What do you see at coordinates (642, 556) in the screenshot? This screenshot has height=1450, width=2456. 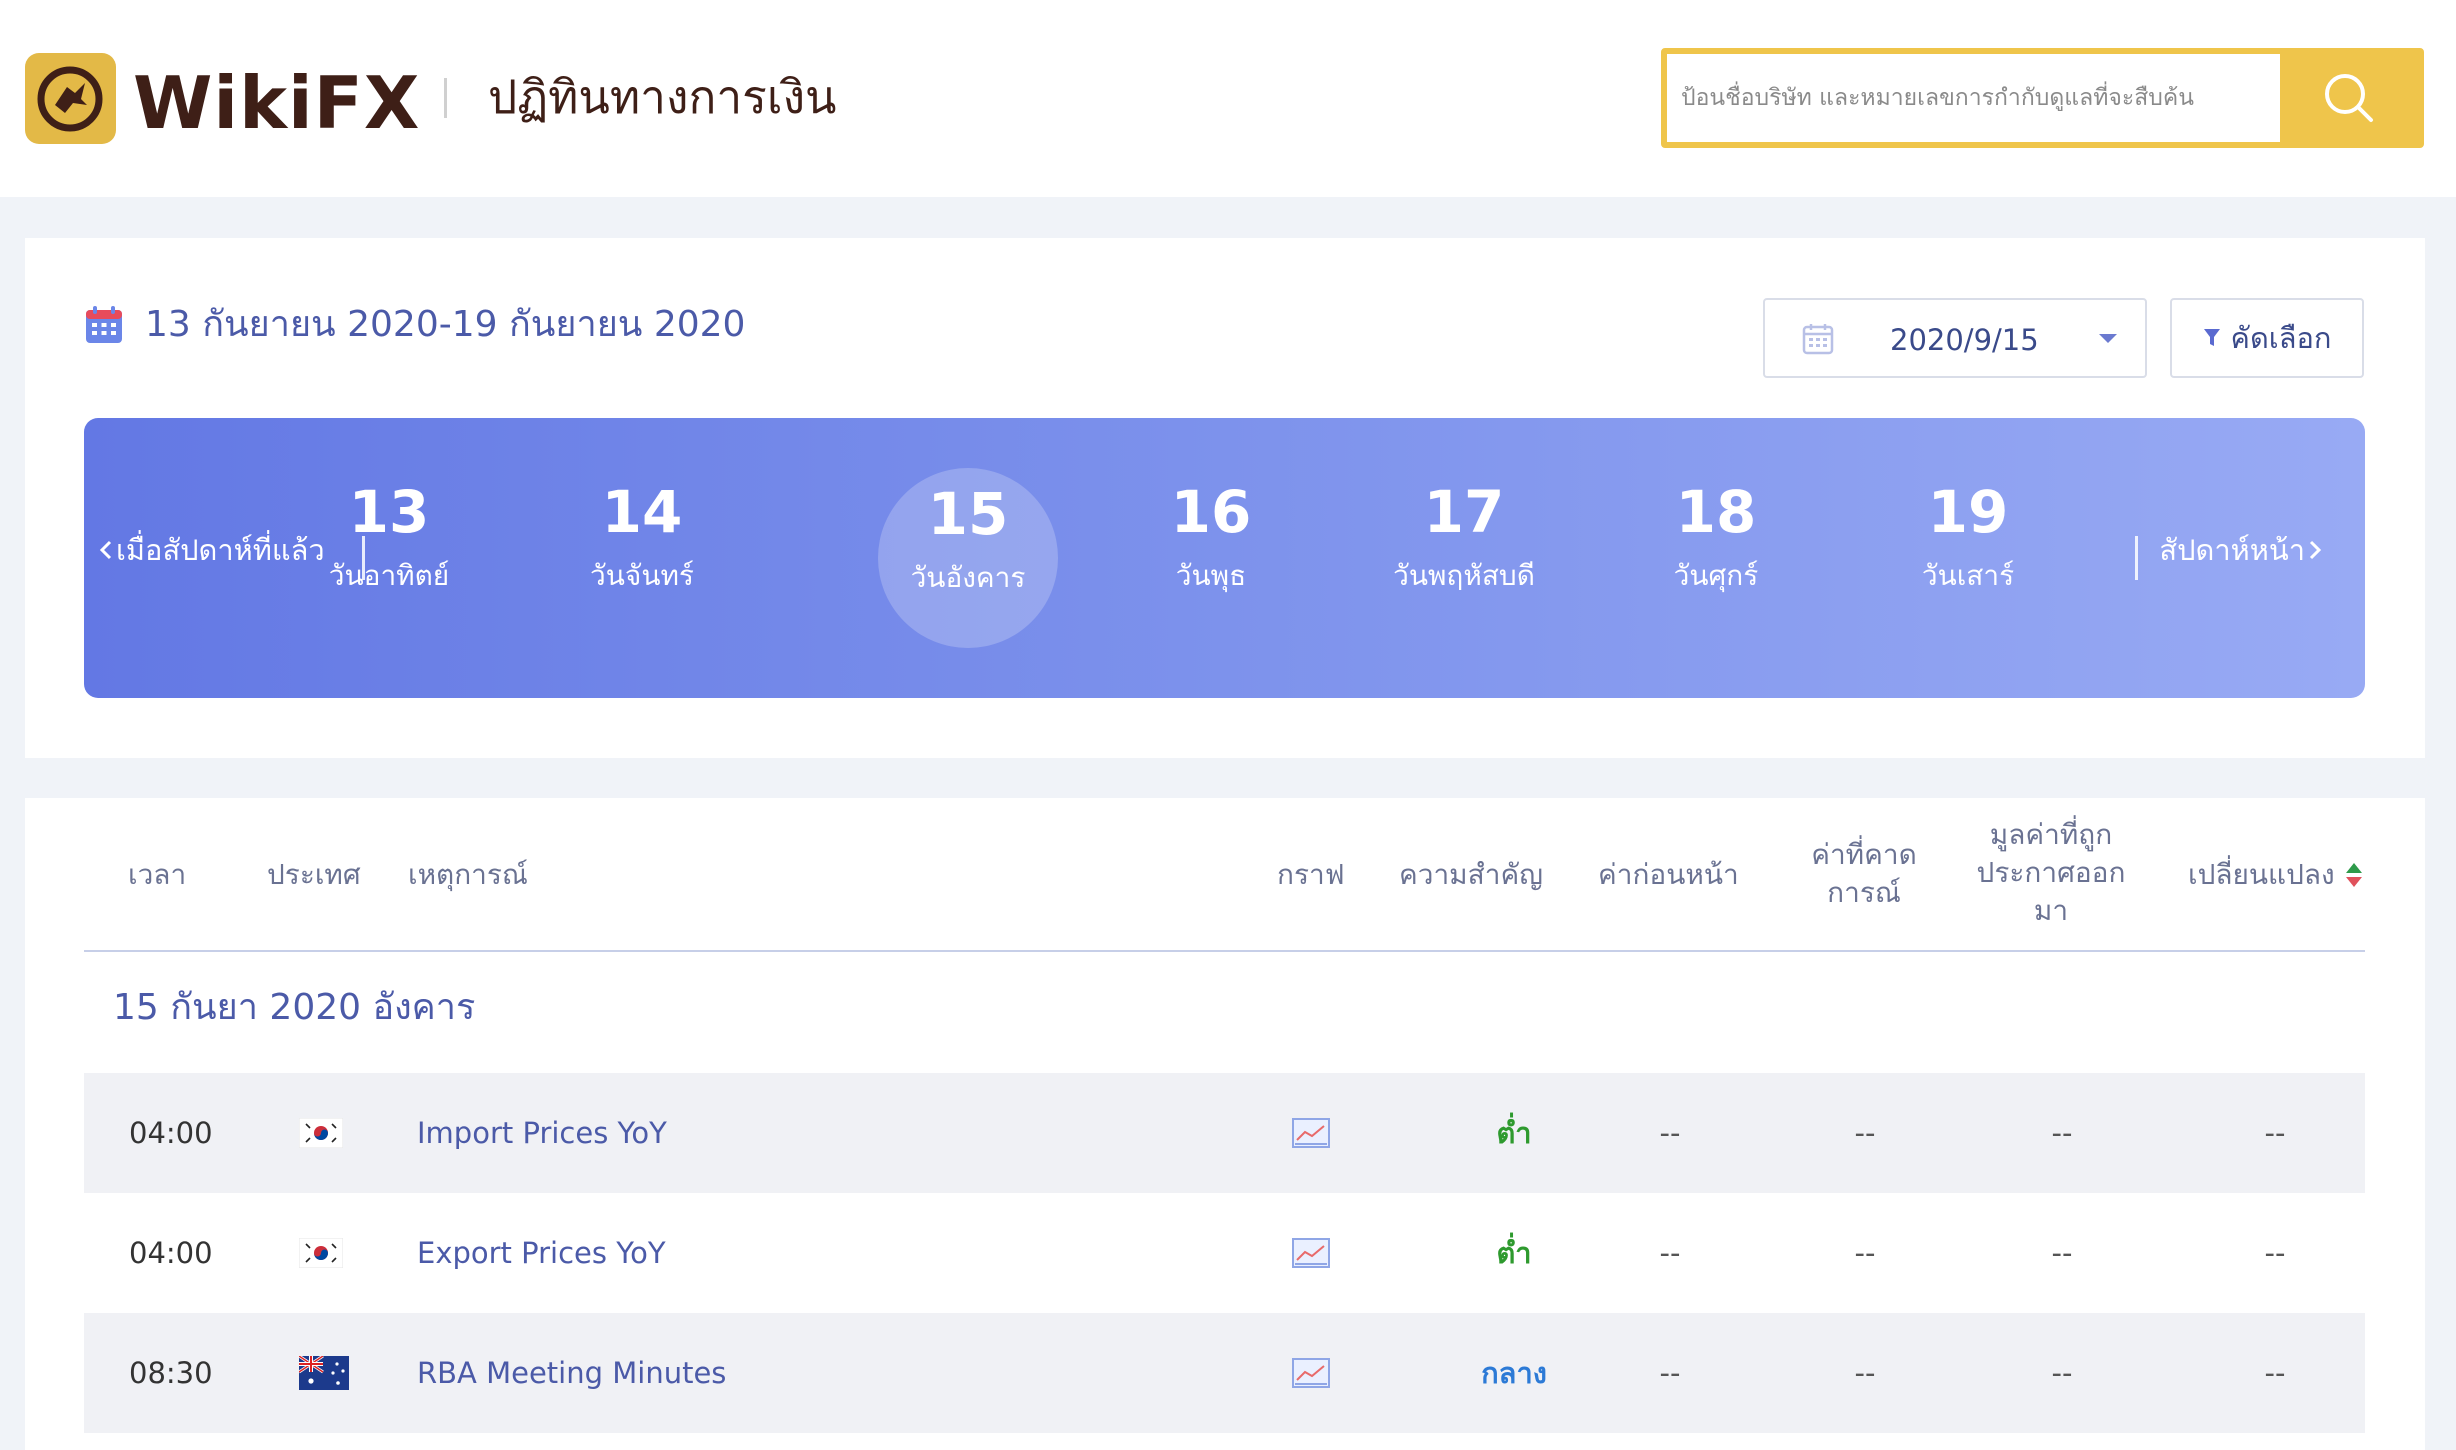 I see `day-14: 14 วันจันทร์` at bounding box center [642, 556].